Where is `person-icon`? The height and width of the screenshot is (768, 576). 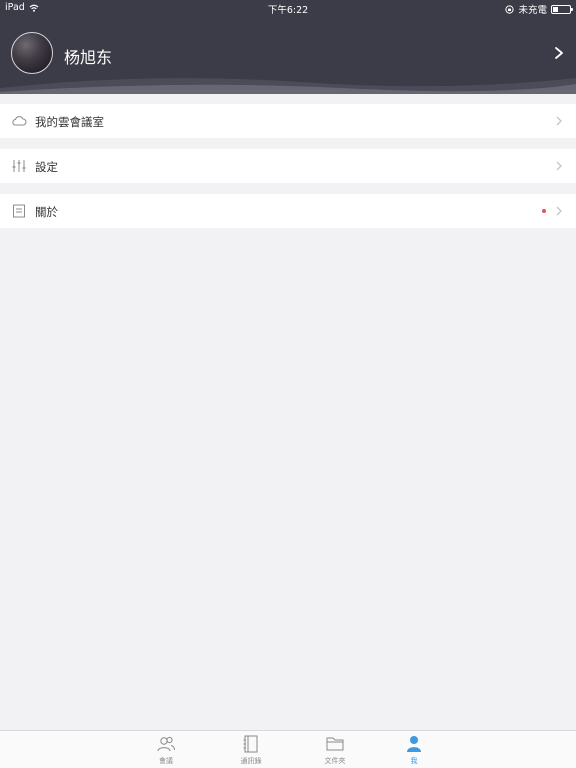 person-icon is located at coordinates (414, 744).